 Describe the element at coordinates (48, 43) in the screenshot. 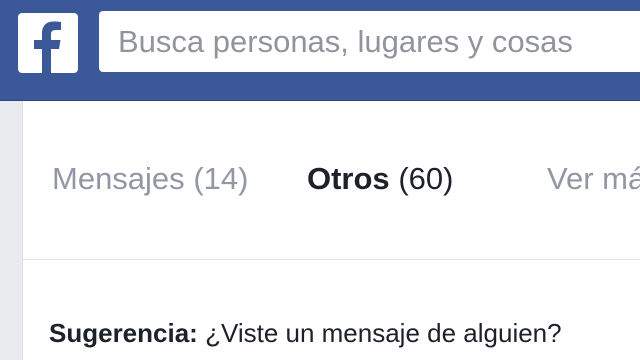

I see `facebook-logo-icon` at that location.